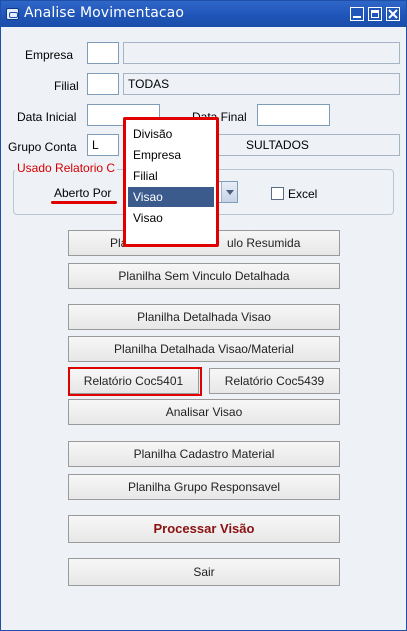 This screenshot has width=407, height=631. What do you see at coordinates (204, 487) in the screenshot?
I see `planilha-grupo-responsavel-button: Planilha Grupo Responsavel` at bounding box center [204, 487].